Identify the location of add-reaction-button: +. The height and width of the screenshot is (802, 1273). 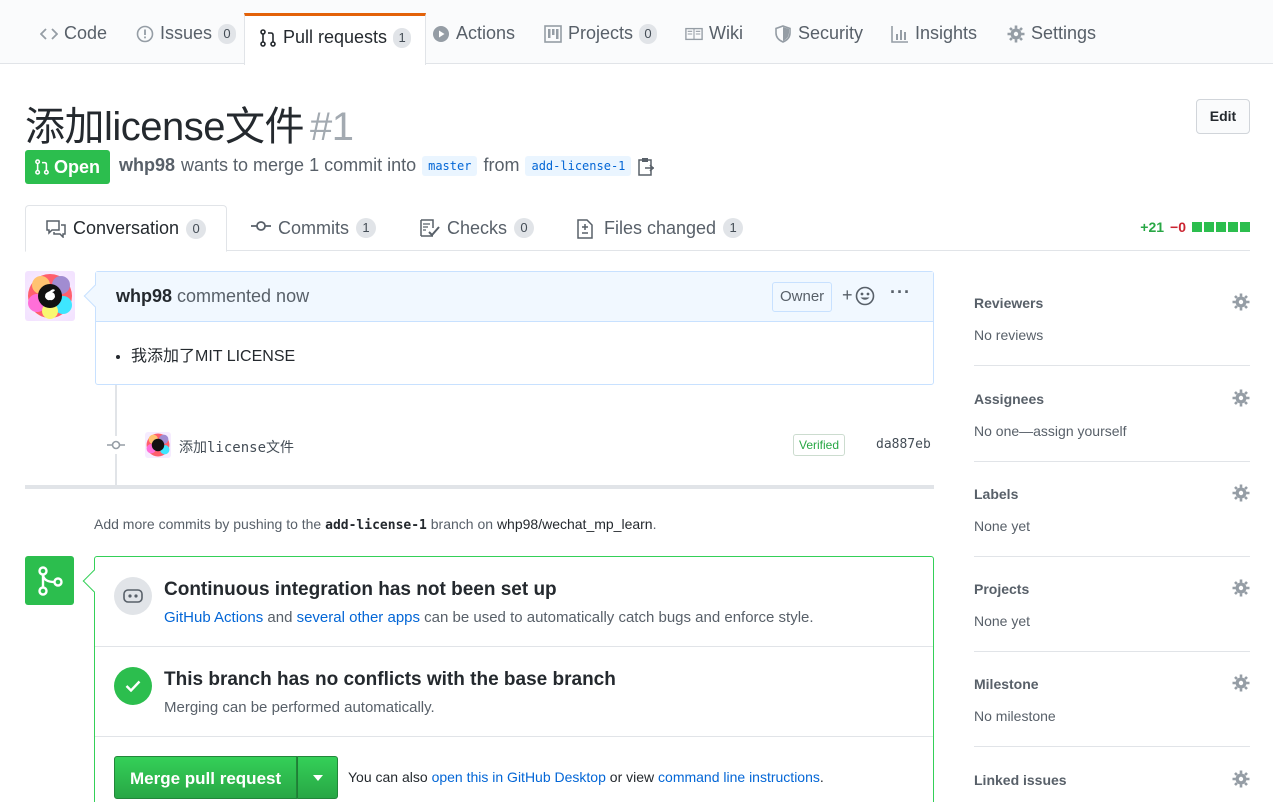
(858, 295).